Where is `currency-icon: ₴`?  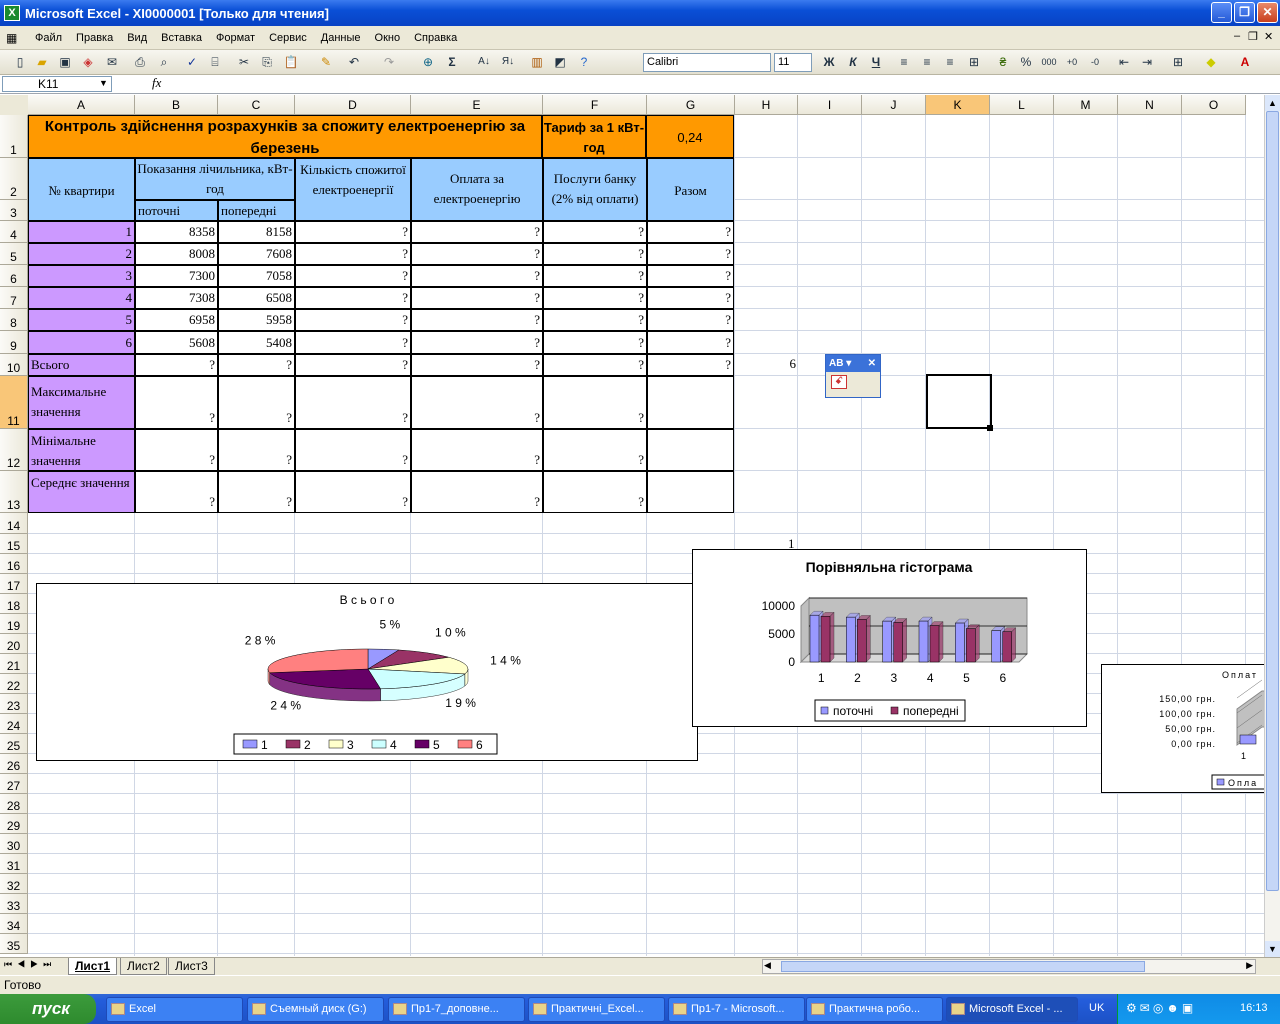 currency-icon: ₴ is located at coordinates (1003, 62).